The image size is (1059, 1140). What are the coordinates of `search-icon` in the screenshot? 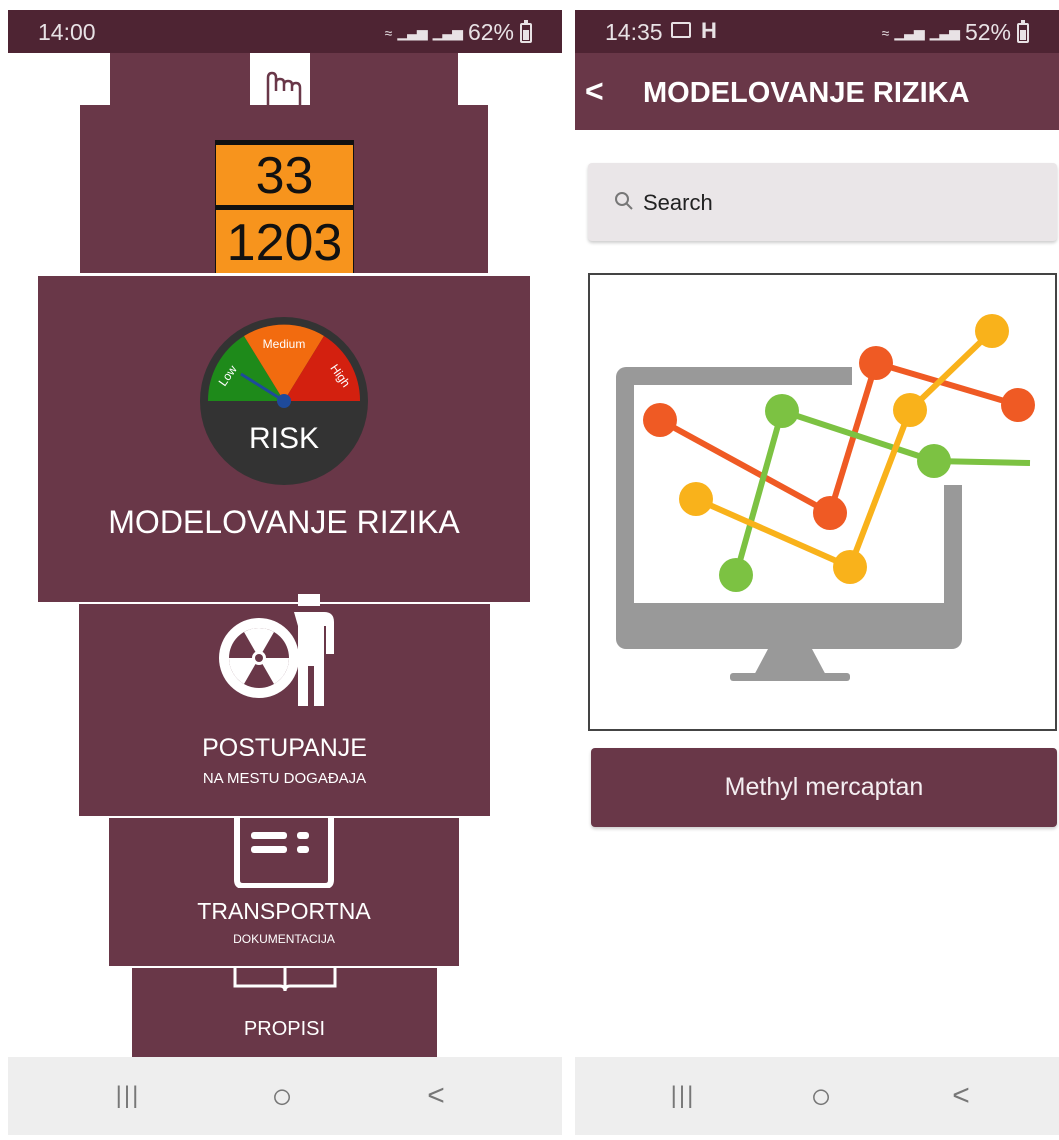 It's located at (624, 201).